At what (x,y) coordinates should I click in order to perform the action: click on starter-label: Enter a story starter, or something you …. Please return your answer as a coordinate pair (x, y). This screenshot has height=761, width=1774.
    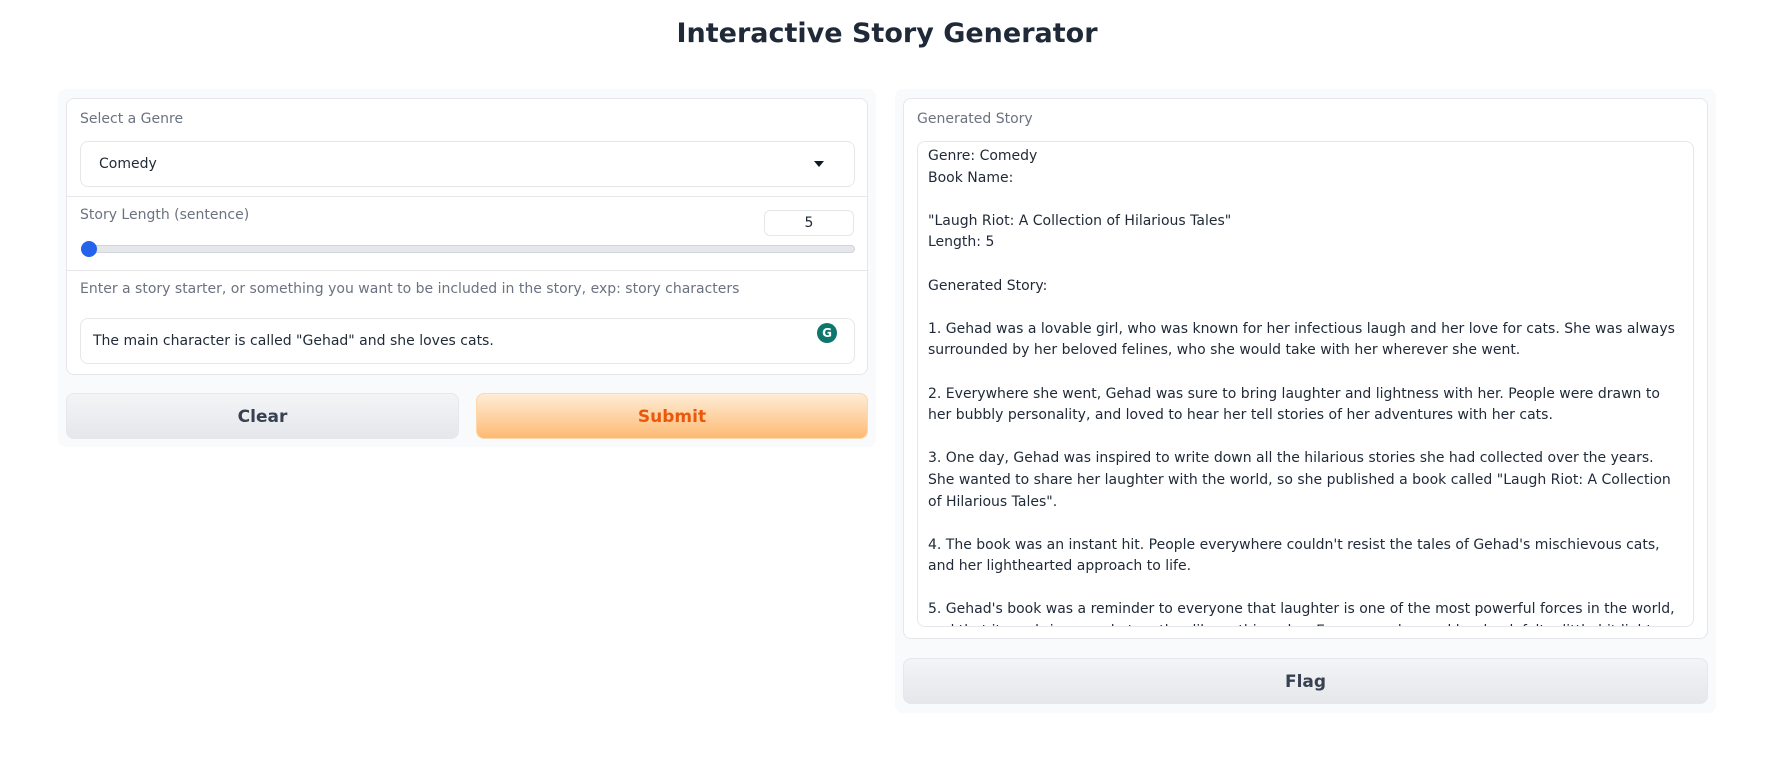
    Looking at the image, I should click on (410, 289).